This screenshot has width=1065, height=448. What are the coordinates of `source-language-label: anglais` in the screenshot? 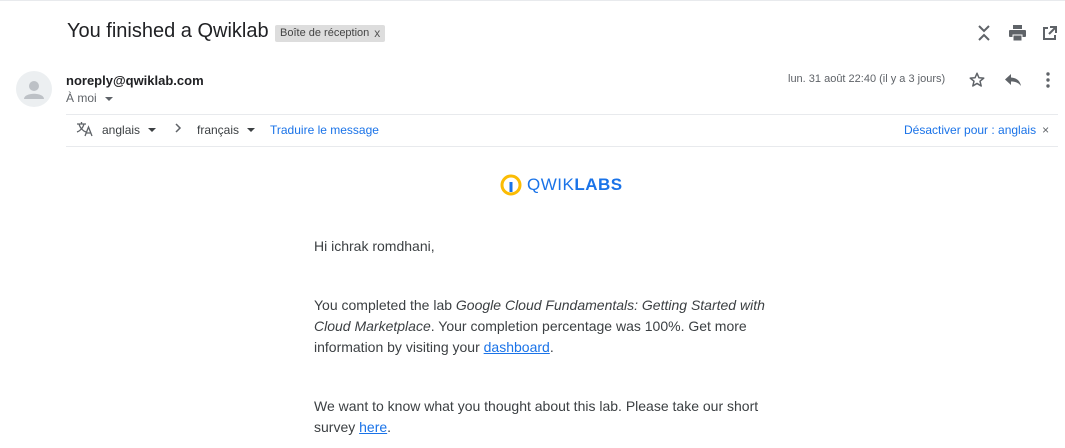 It's located at (121, 130).